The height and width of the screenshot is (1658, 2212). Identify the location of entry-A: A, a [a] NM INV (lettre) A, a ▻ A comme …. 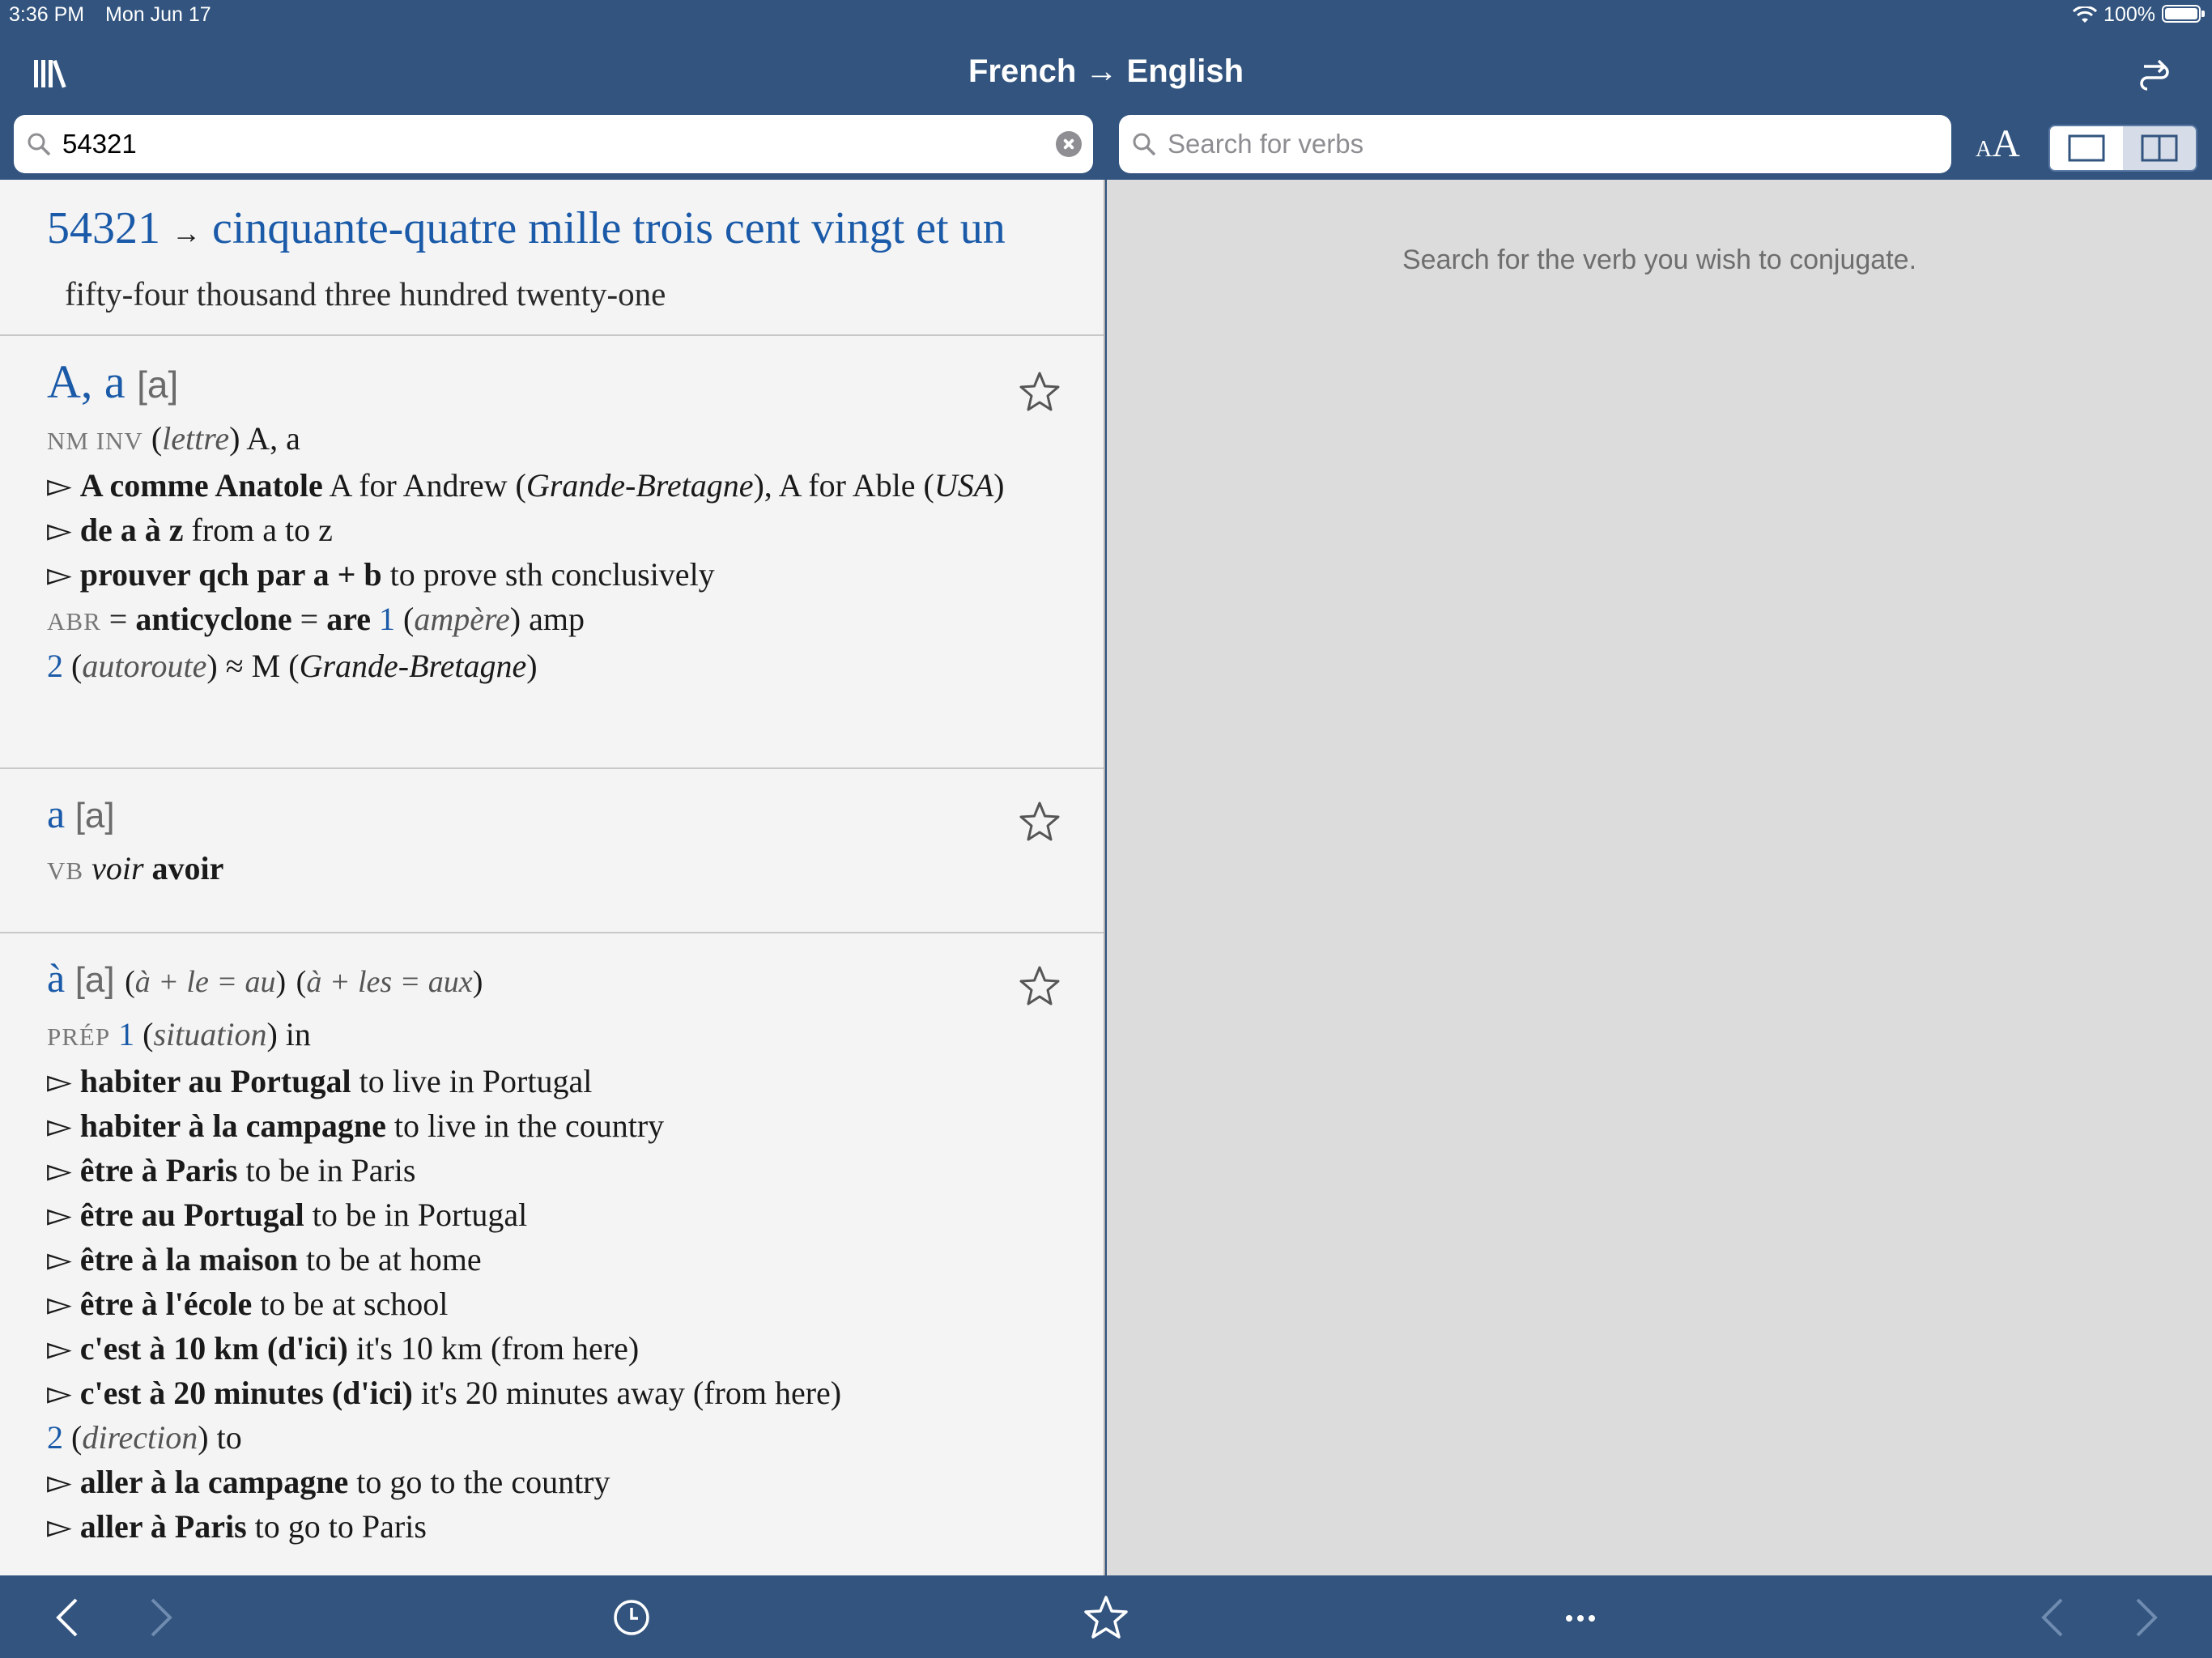
(552, 552).